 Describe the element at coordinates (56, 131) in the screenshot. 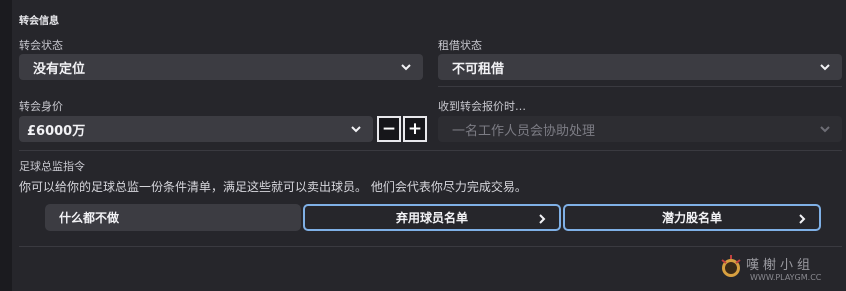

I see `transfer-value-value: £6000万` at that location.